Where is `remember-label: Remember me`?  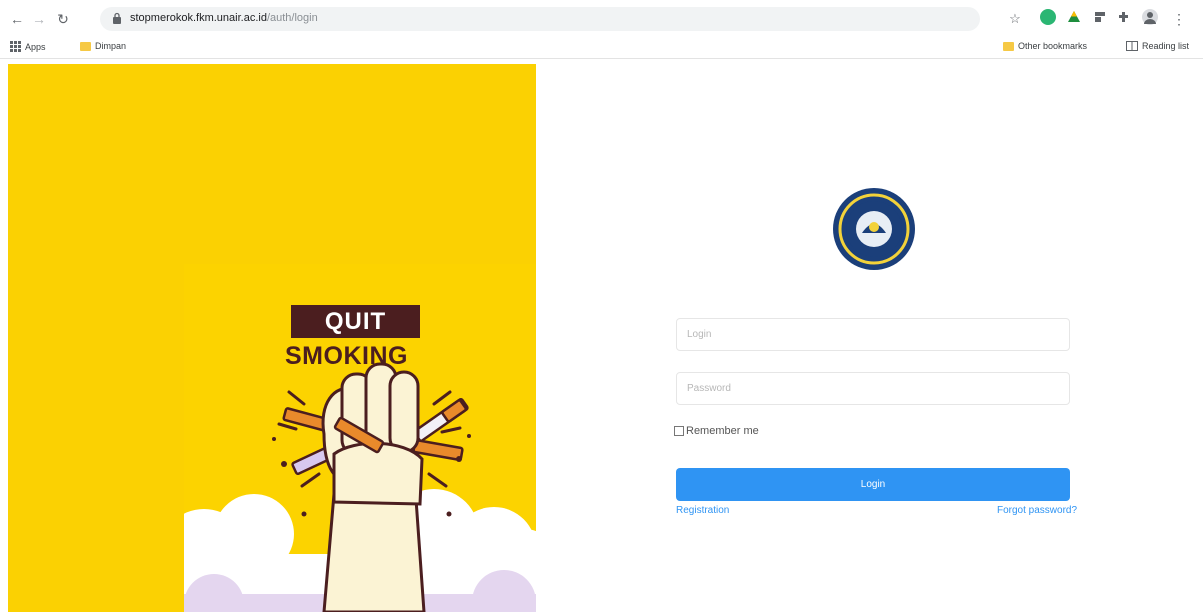
remember-label: Remember me is located at coordinates (722, 431).